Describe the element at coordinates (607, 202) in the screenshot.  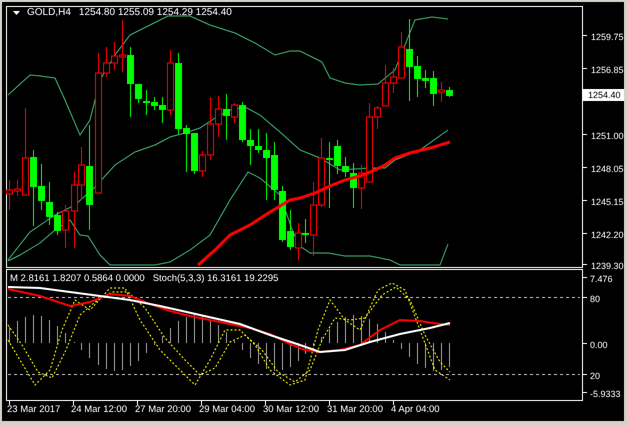
I see `price-label: 1245.15` at that location.